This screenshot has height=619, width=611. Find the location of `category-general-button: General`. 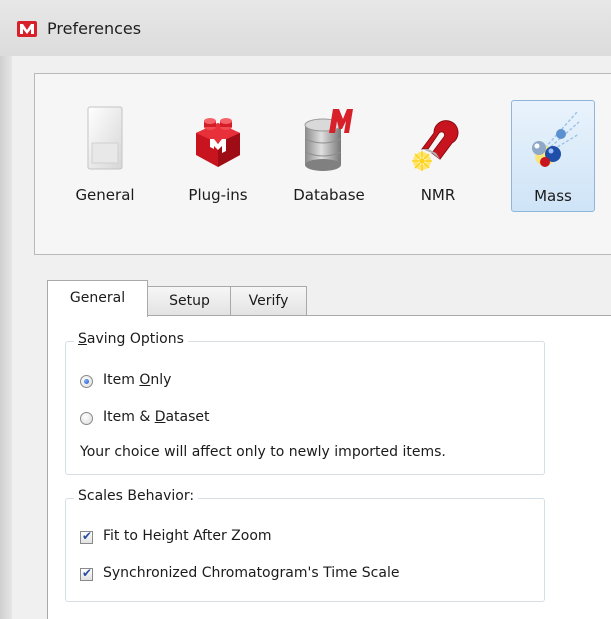

category-general-button: General is located at coordinates (105, 156).